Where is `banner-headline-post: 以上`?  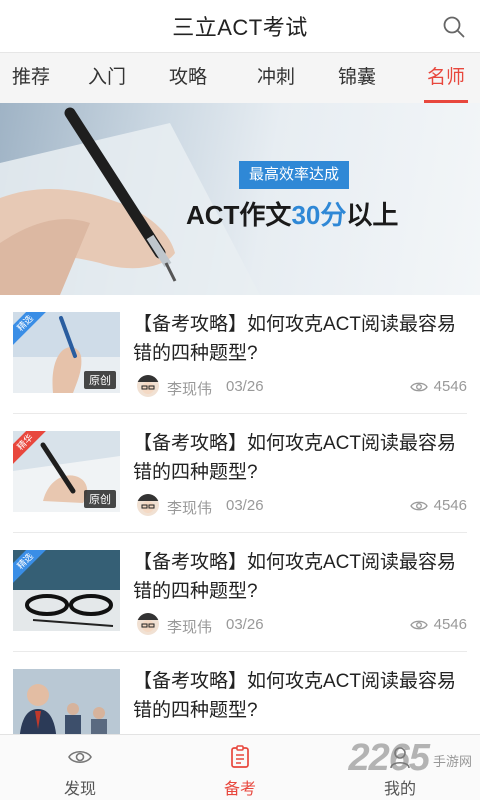
banner-headline-post: 以上 is located at coordinates (372, 215).